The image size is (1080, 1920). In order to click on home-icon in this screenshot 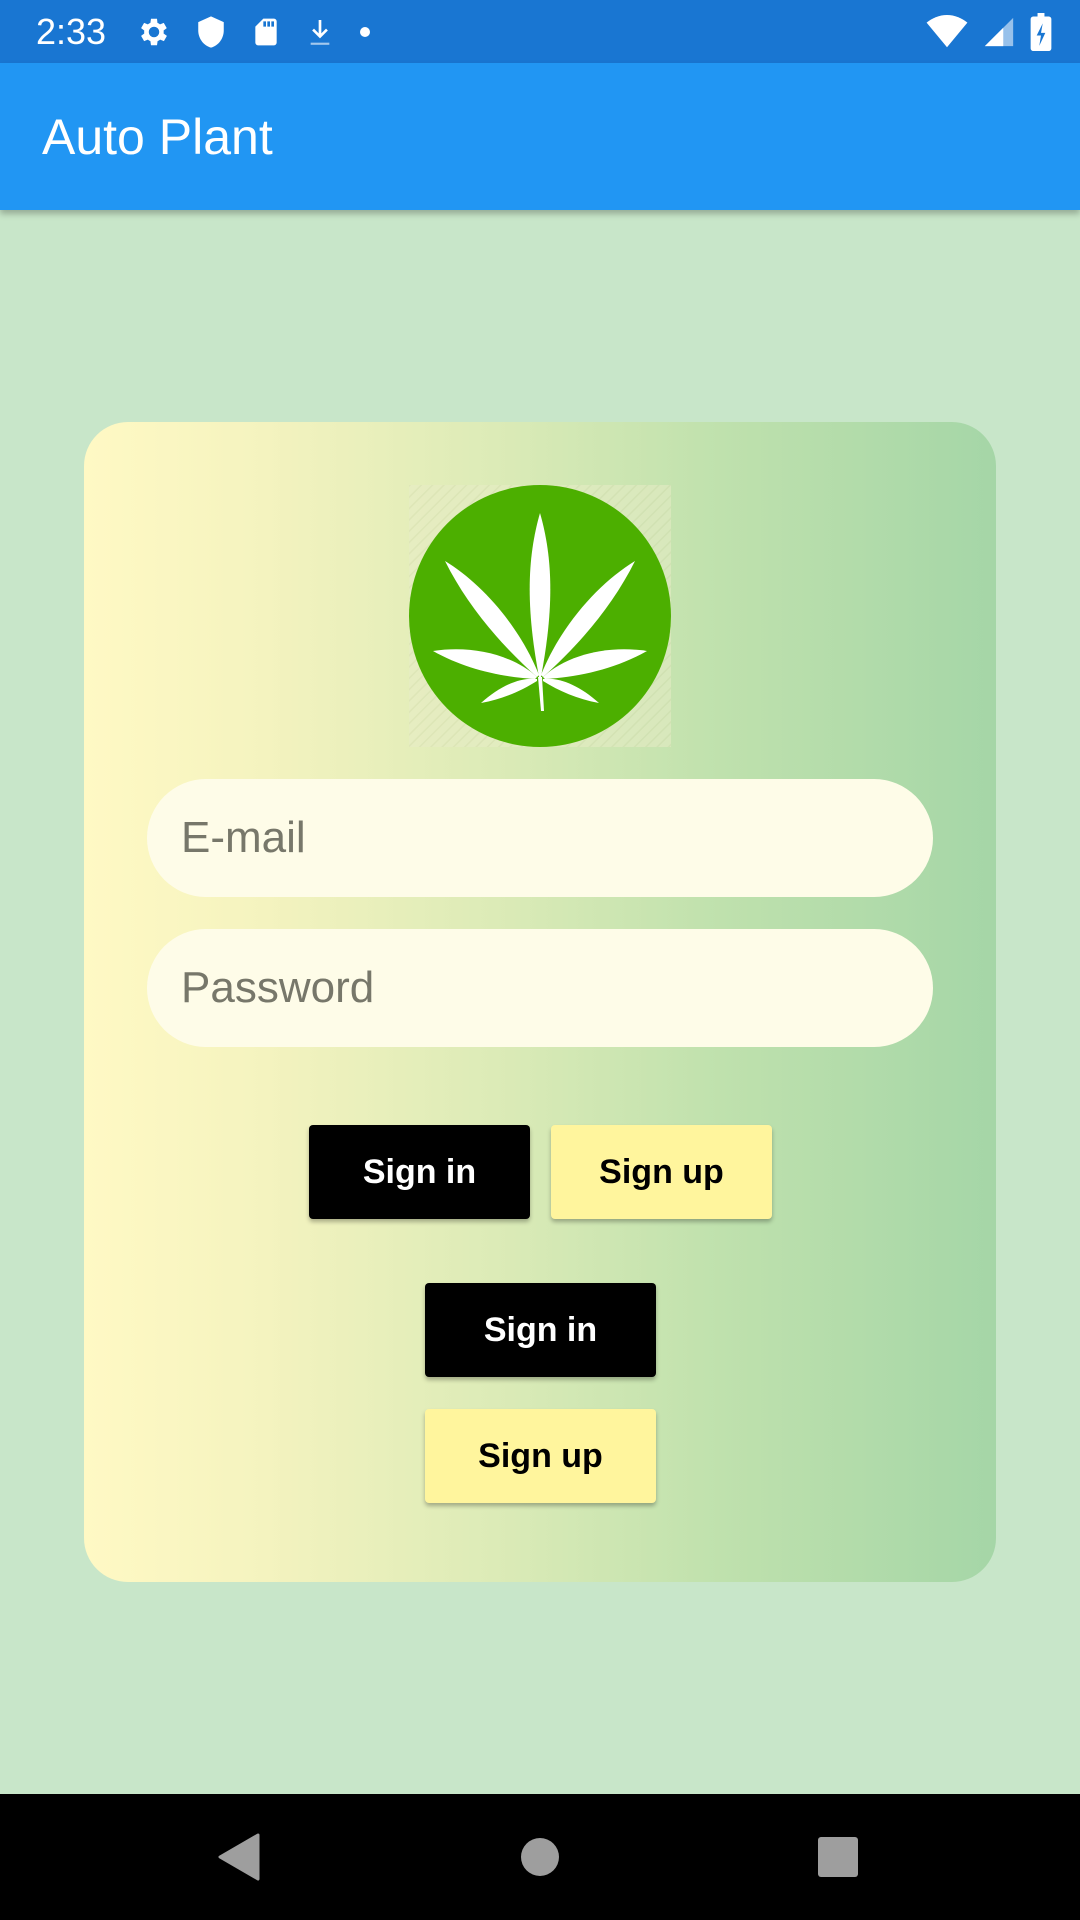, I will do `click(540, 1857)`.